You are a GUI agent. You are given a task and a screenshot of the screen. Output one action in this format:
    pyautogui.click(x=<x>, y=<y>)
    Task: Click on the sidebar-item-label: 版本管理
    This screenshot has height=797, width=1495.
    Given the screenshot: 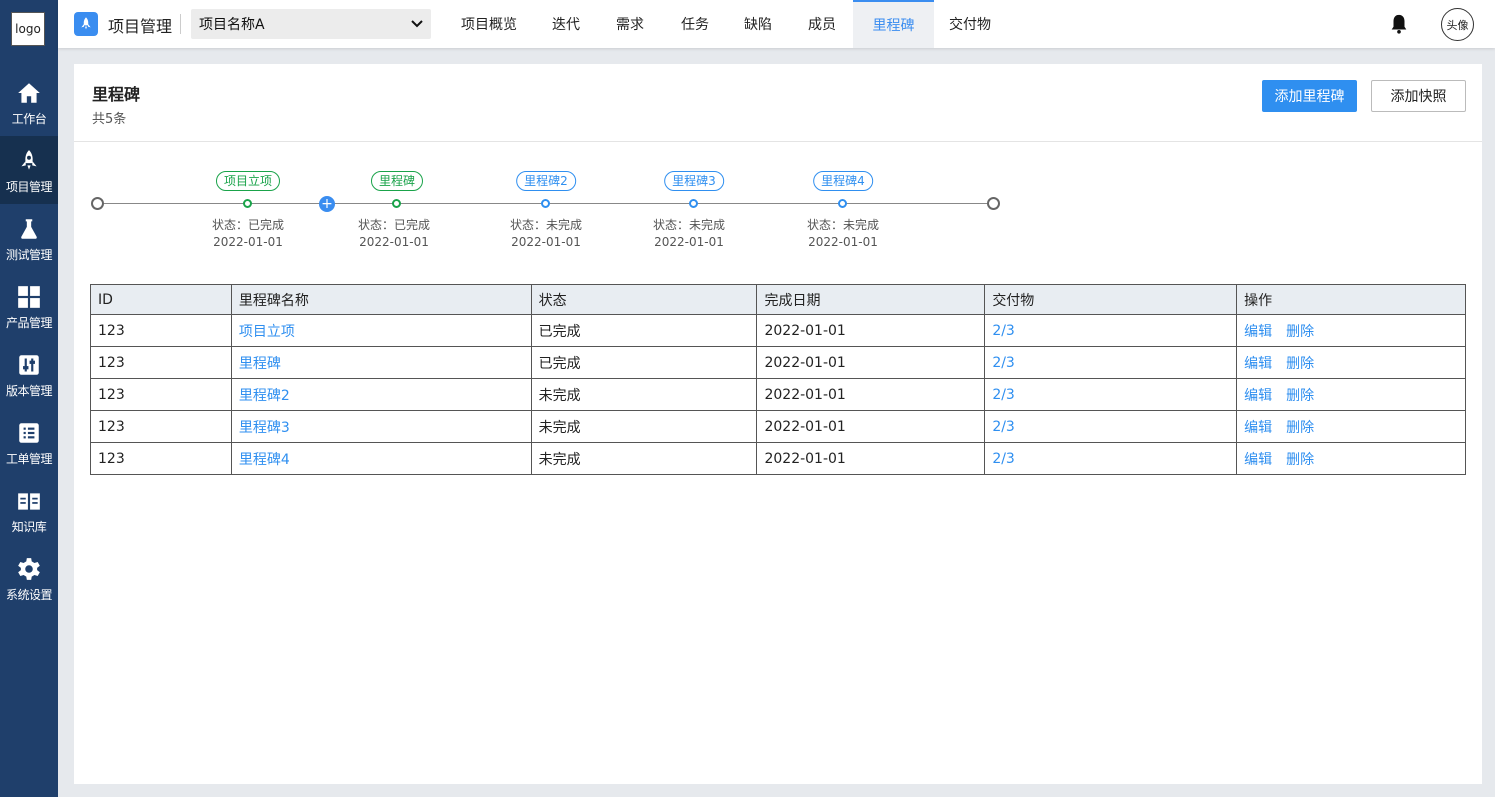 What is the action you would take?
    pyautogui.click(x=29, y=391)
    